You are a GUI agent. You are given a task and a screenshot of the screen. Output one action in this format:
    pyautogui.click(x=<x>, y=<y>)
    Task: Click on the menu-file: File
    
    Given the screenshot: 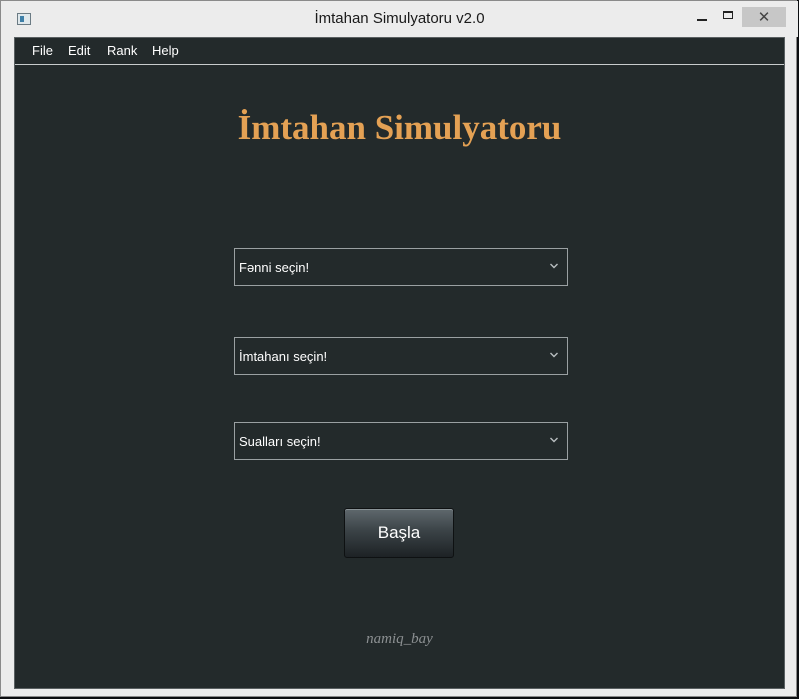 What is the action you would take?
    pyautogui.click(x=42, y=50)
    